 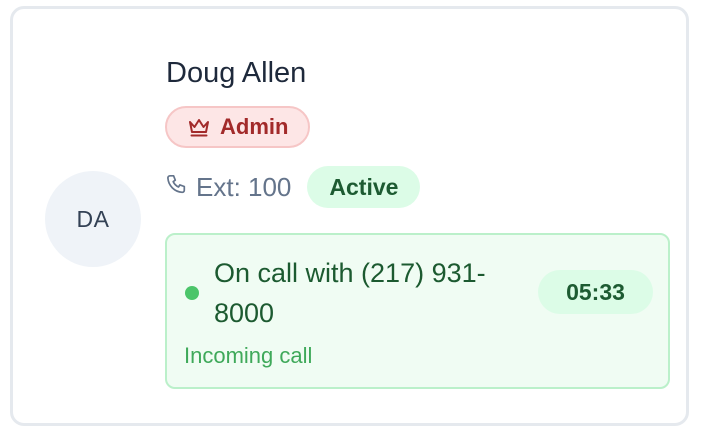 What do you see at coordinates (595, 292) in the screenshot?
I see `call-timer: 05:33` at bounding box center [595, 292].